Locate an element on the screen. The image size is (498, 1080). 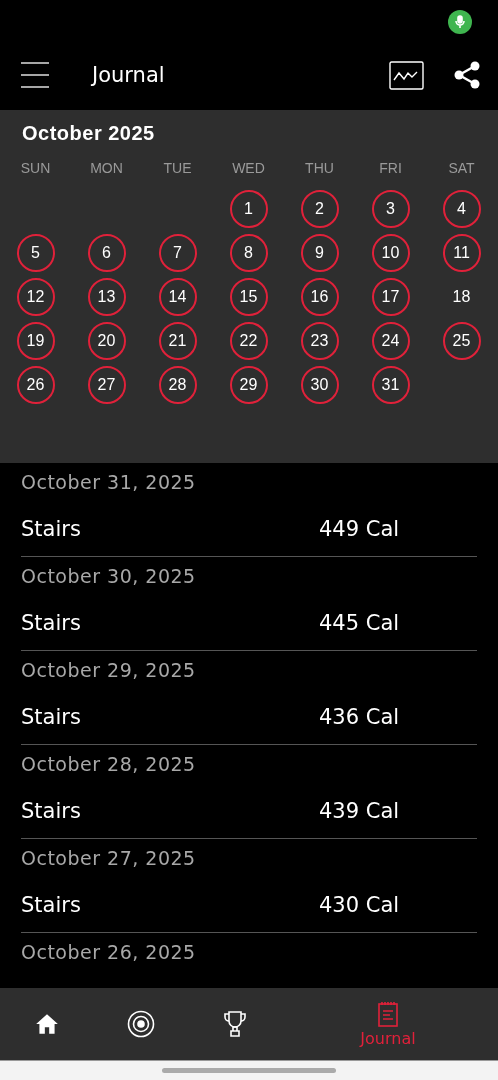
date-heading: October 28, 2025 is located at coordinates (109, 764).